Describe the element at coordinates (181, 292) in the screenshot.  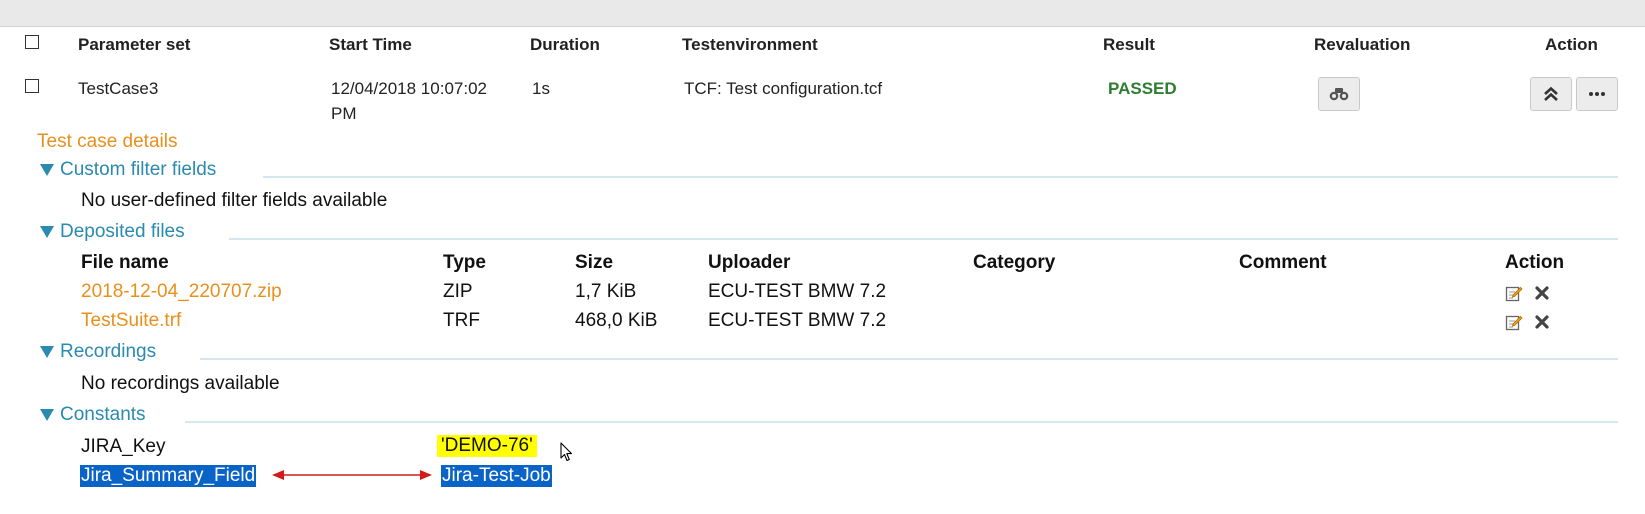
I see `file-link: 2018-12-04_220707.zip` at that location.